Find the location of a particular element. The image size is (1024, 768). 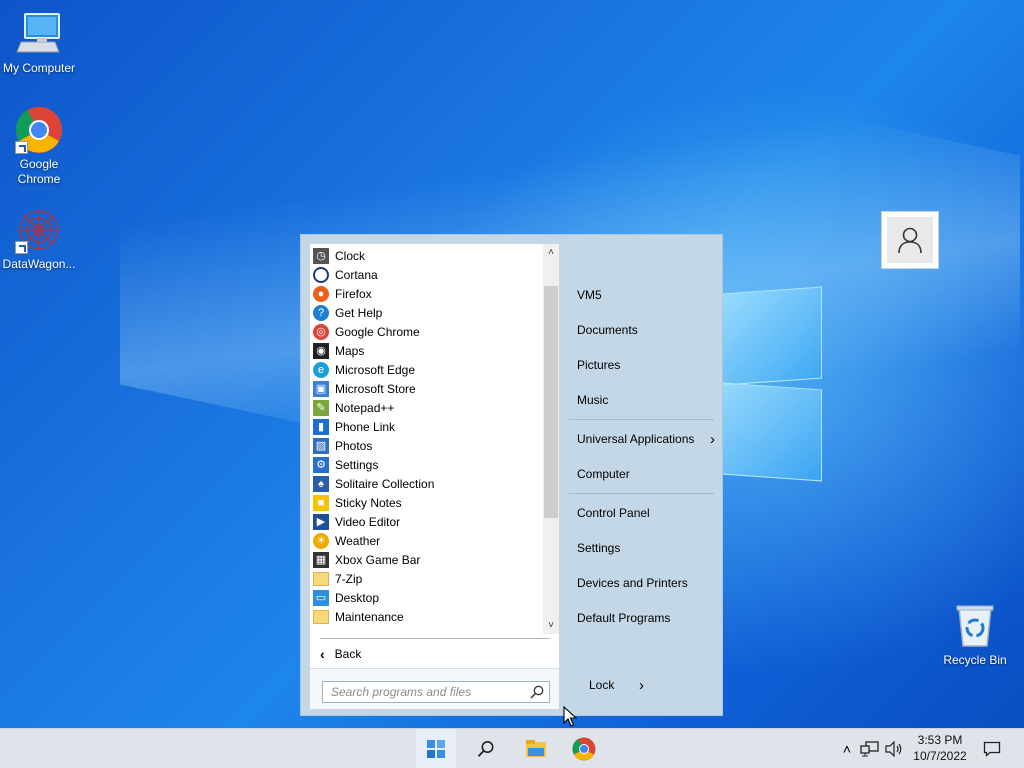

user-picture-tile is located at coordinates (910, 240).